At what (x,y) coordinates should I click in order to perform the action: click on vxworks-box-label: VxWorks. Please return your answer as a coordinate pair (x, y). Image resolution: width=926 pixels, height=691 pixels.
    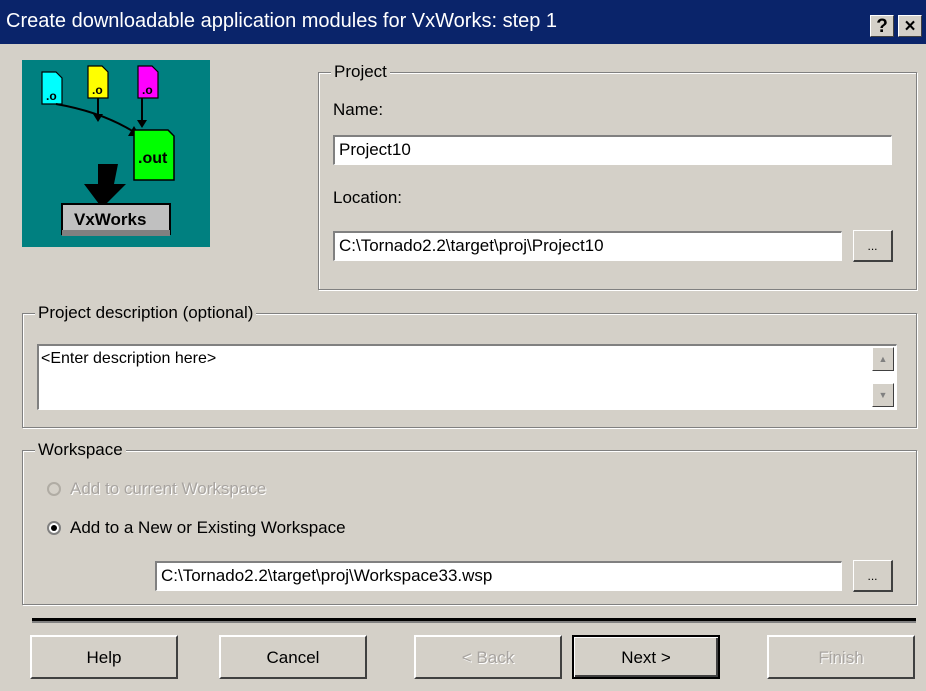
    Looking at the image, I should click on (110, 219).